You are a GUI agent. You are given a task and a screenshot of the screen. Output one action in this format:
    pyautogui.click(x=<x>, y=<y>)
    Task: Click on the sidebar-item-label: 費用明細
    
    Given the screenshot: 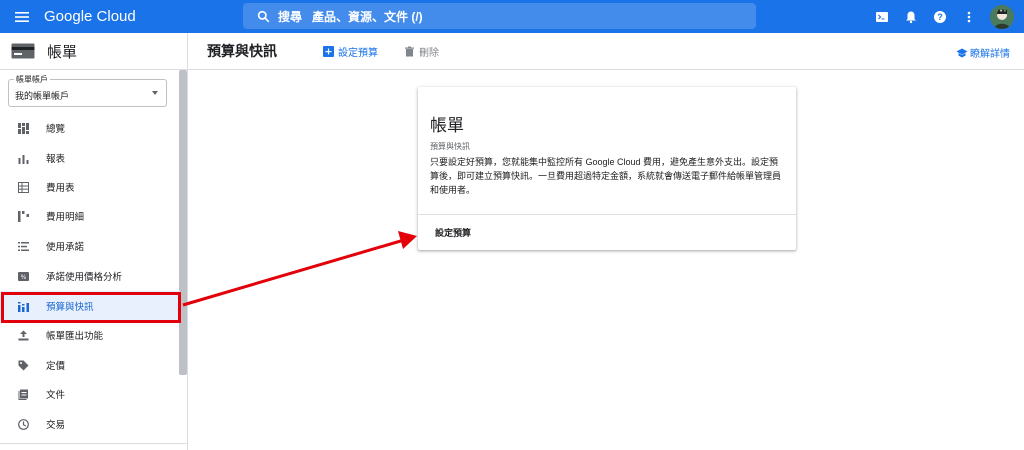 What is the action you would take?
    pyautogui.click(x=65, y=217)
    